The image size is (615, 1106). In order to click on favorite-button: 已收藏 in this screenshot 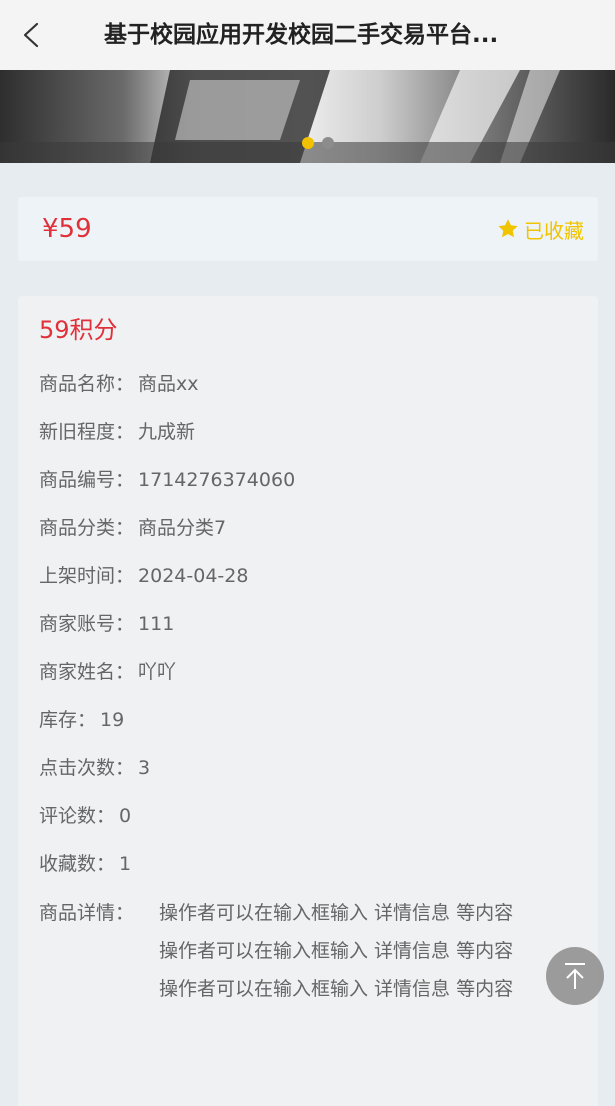, I will do `click(540, 229)`.